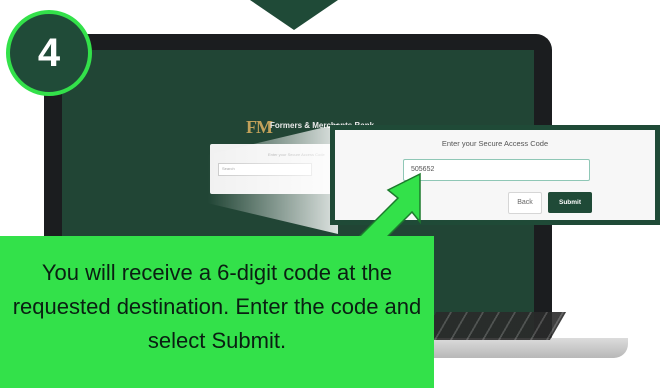  What do you see at coordinates (570, 202) in the screenshot?
I see `submit-button: Submit` at bounding box center [570, 202].